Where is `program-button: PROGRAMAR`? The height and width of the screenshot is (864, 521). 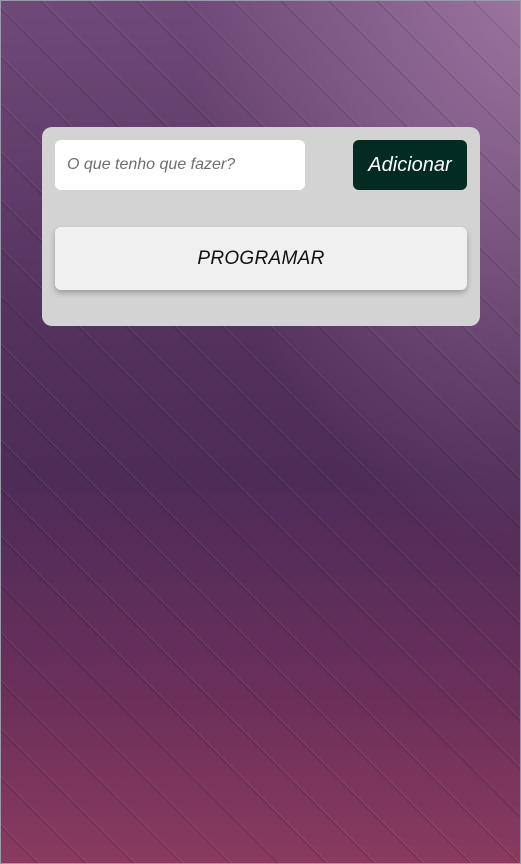 program-button: PROGRAMAR is located at coordinates (261, 258).